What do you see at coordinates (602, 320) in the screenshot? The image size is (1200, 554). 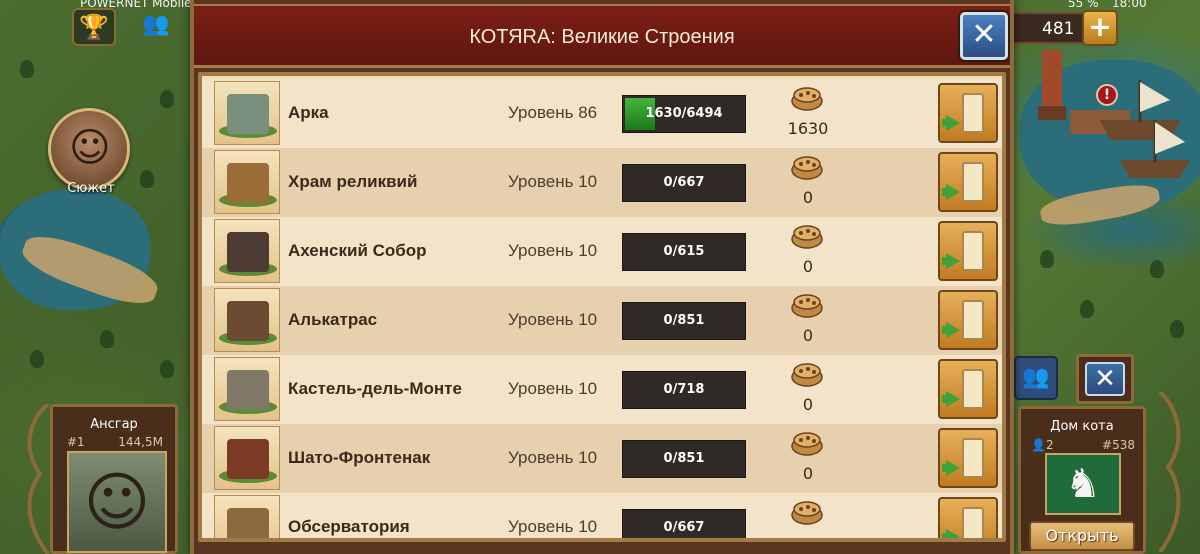 I see `great-building-row: Алькатрас Уровень 10 0/851 0` at bounding box center [602, 320].